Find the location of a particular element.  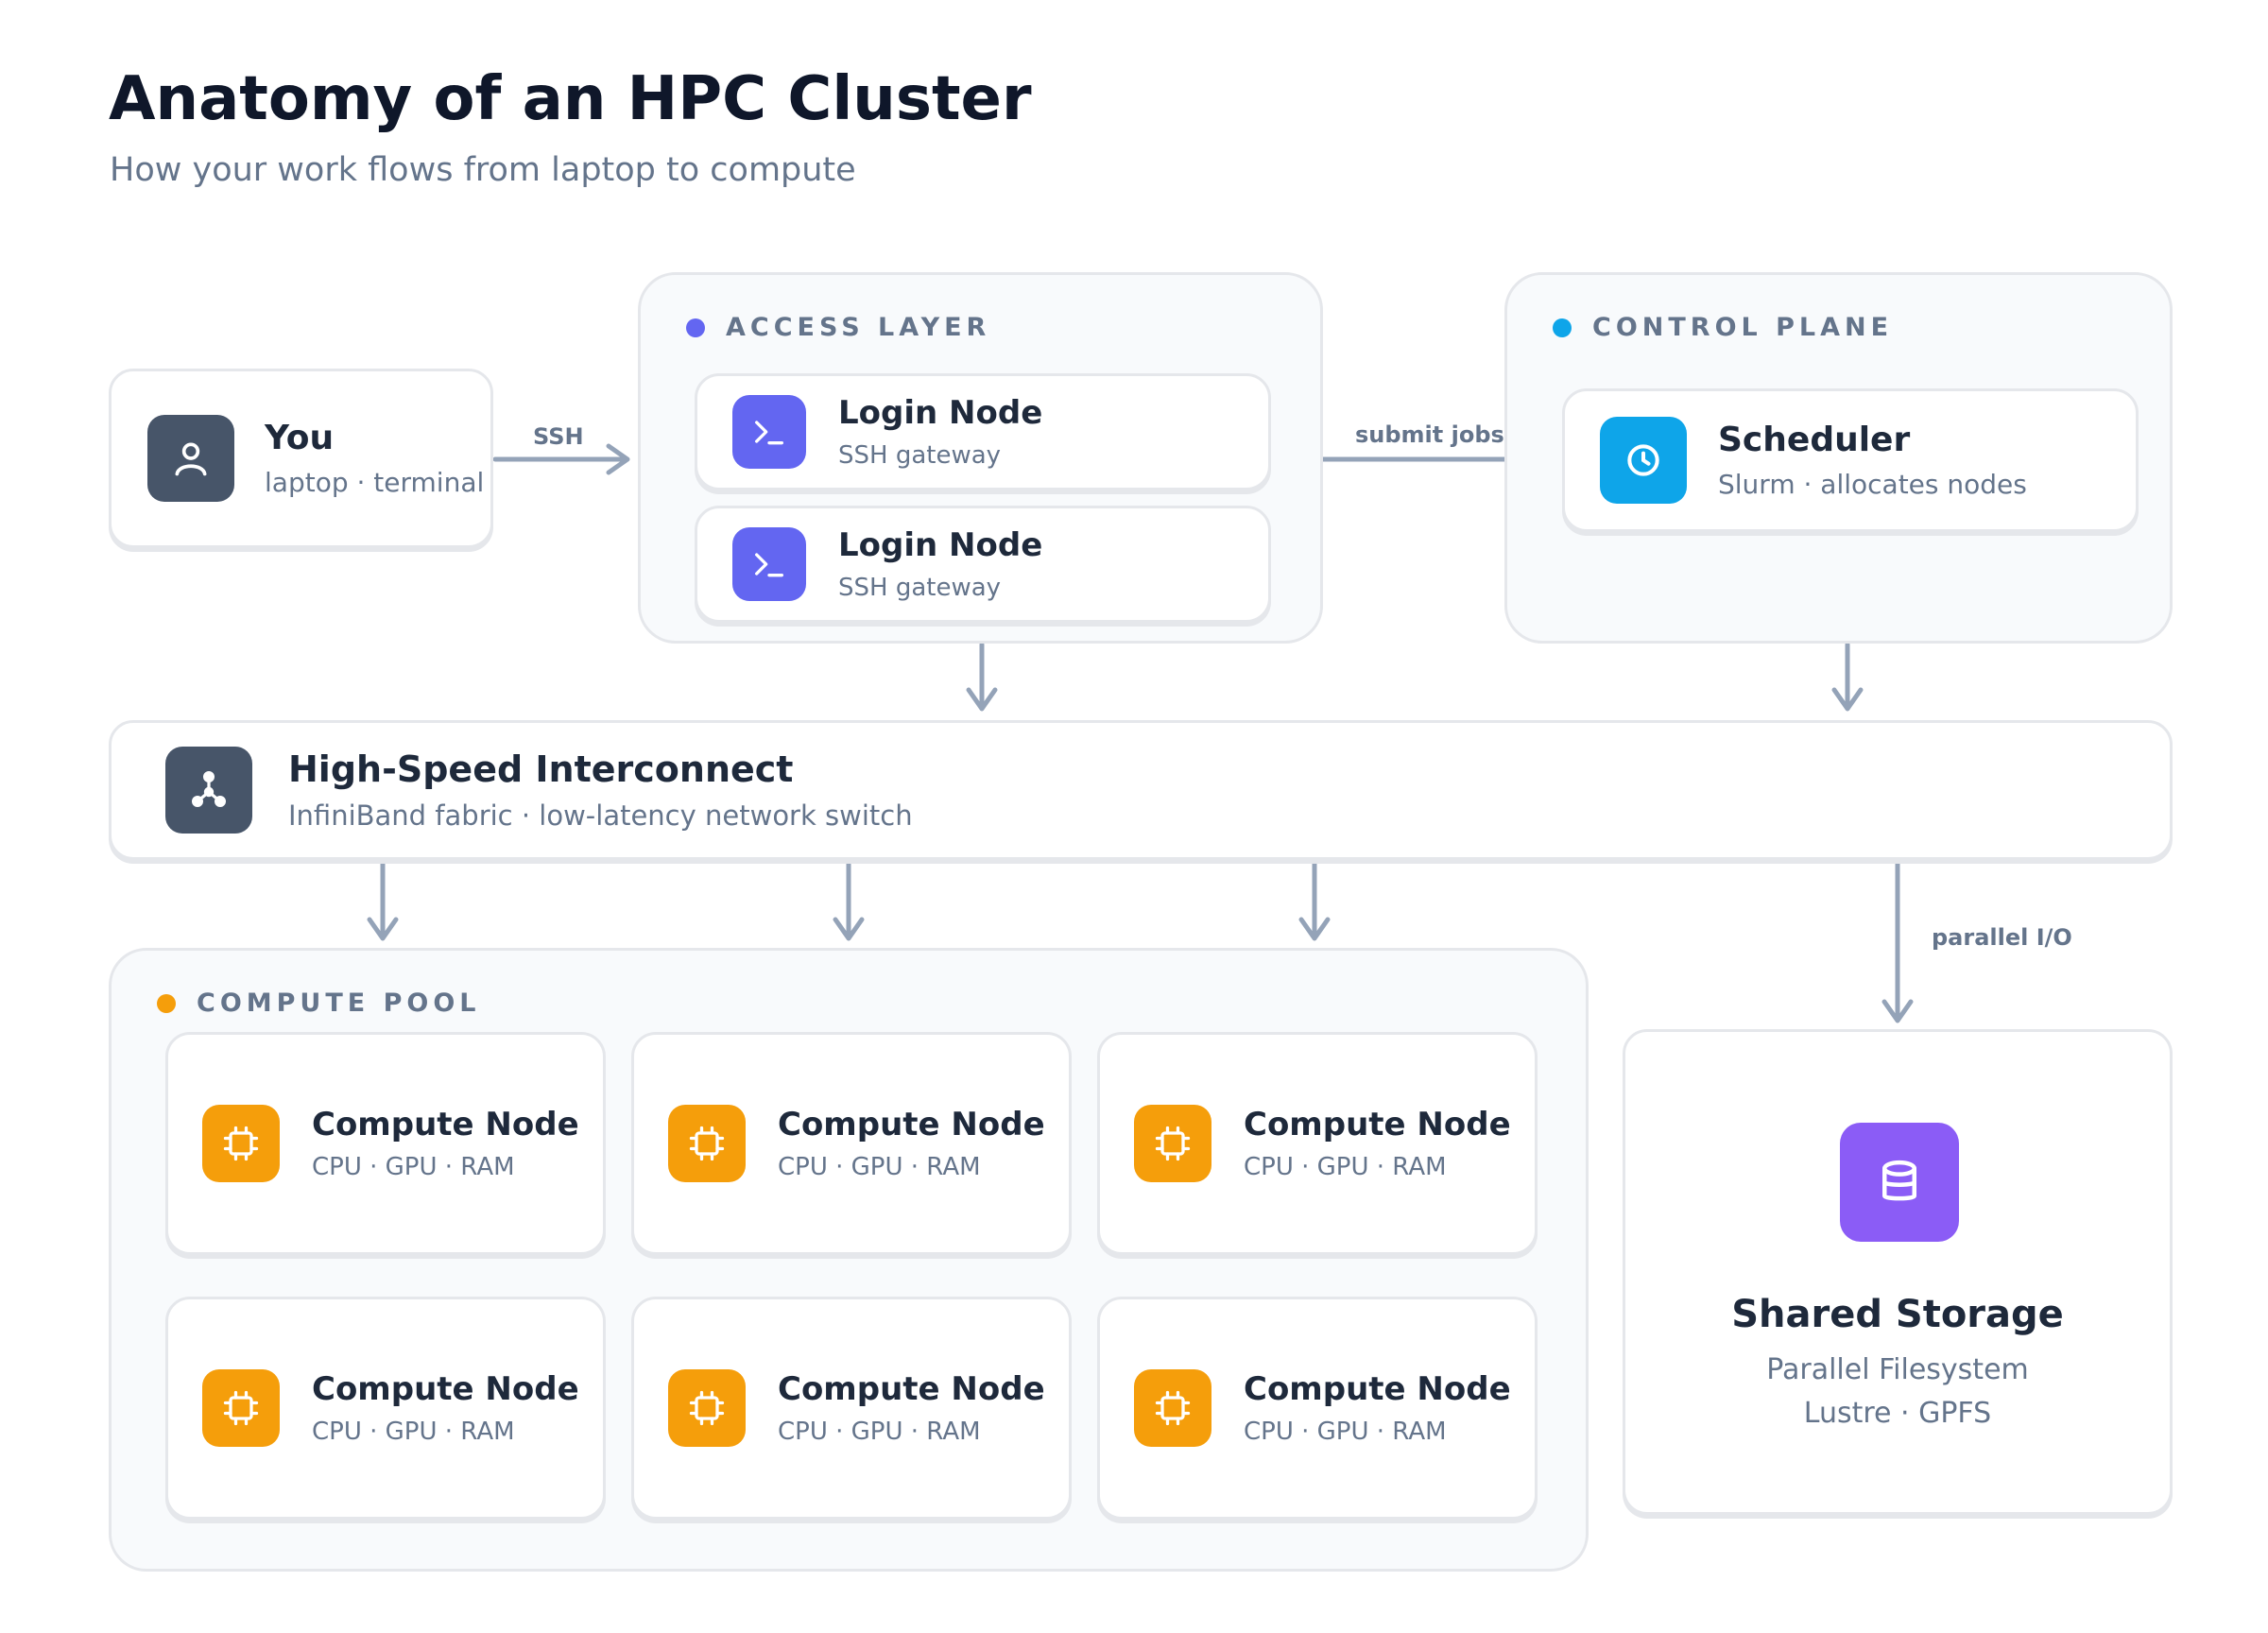

scheduler-subtitle: Slurm · allocates nodes is located at coordinates (1872, 484).